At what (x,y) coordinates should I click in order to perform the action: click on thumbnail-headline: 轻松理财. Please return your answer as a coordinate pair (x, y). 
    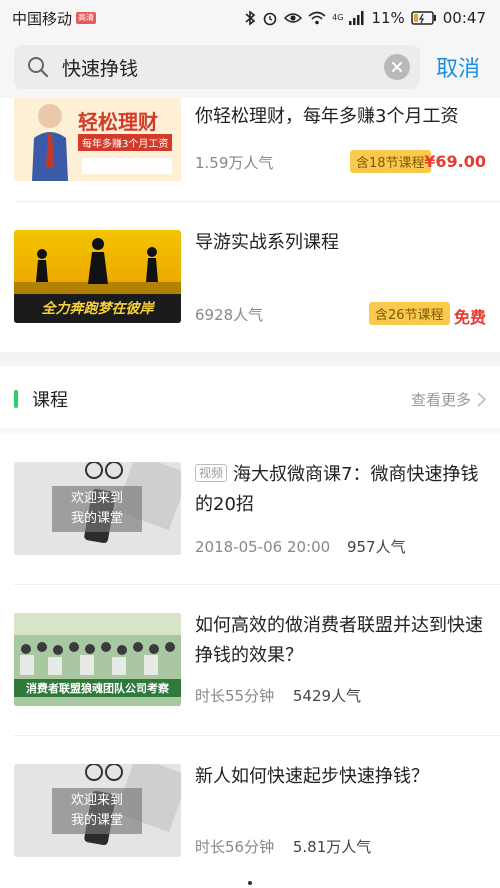
    Looking at the image, I should click on (118, 122).